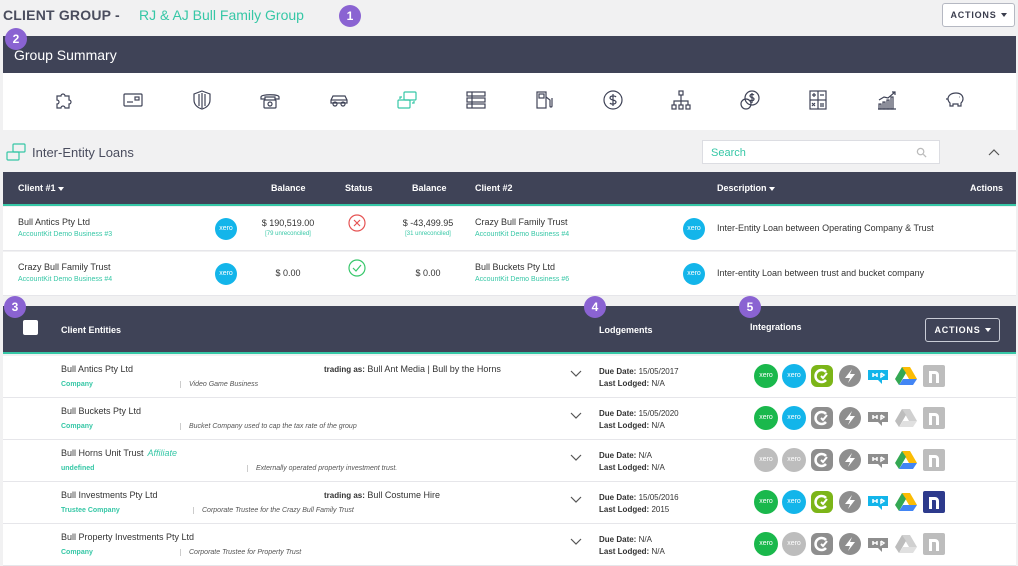 The width and height of the screenshot is (1018, 566). Describe the element at coordinates (818, 100) in the screenshot. I see `calculator-icon` at that location.